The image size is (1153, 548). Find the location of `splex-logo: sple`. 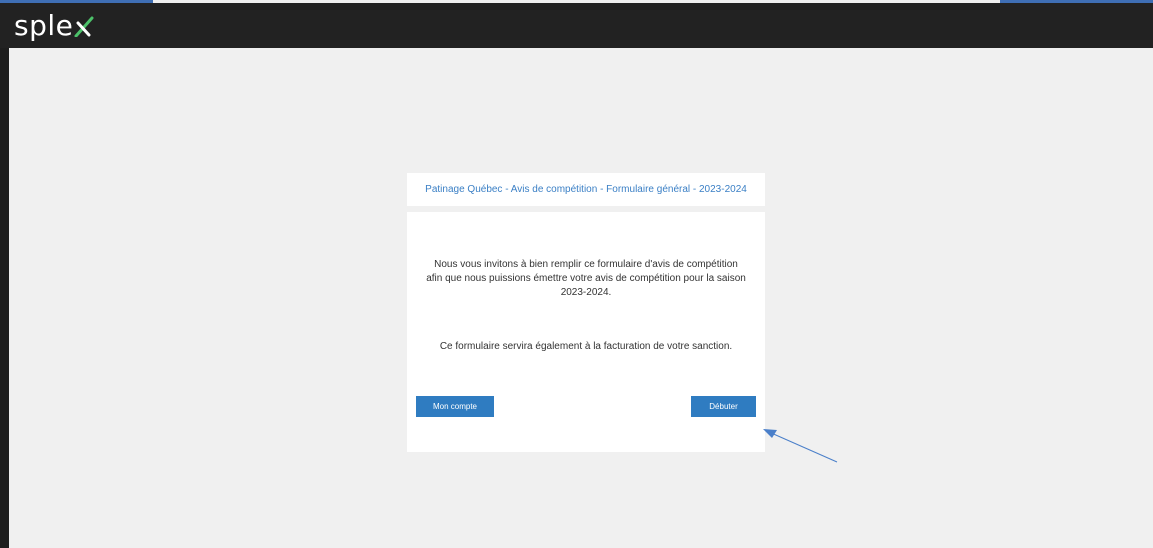

splex-logo: sple is located at coordinates (54, 26).